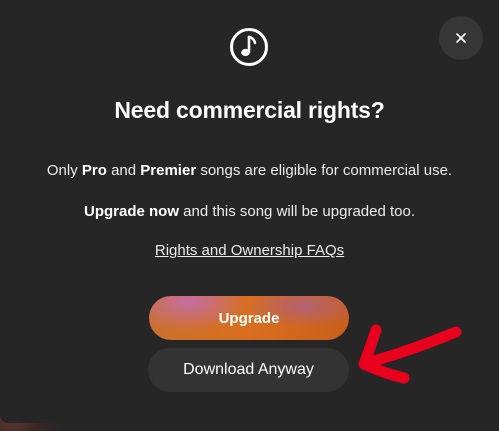  What do you see at coordinates (297, 211) in the screenshot?
I see `upgrade-note-suffix: and this song will be upgraded too.` at bounding box center [297, 211].